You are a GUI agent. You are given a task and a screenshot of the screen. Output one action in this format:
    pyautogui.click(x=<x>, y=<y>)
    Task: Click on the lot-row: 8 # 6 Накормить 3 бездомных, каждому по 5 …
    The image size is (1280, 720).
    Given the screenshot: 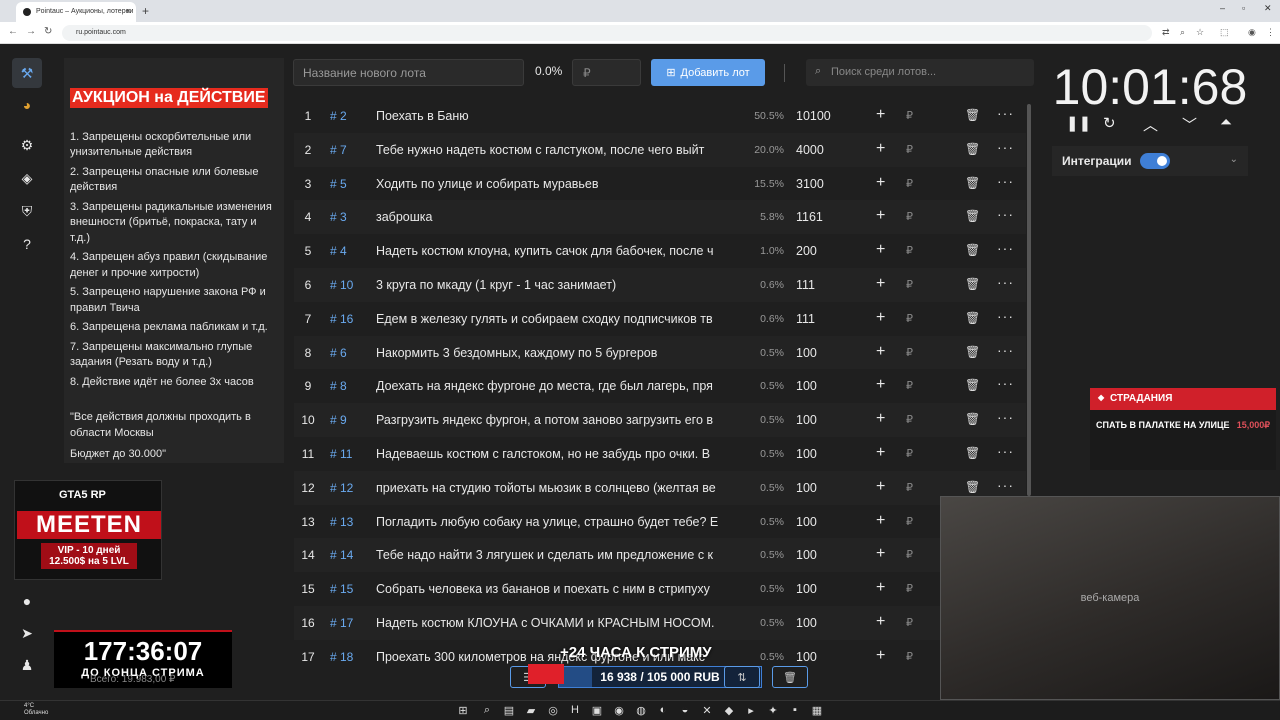 What is the action you would take?
    pyautogui.click(x=660, y=352)
    